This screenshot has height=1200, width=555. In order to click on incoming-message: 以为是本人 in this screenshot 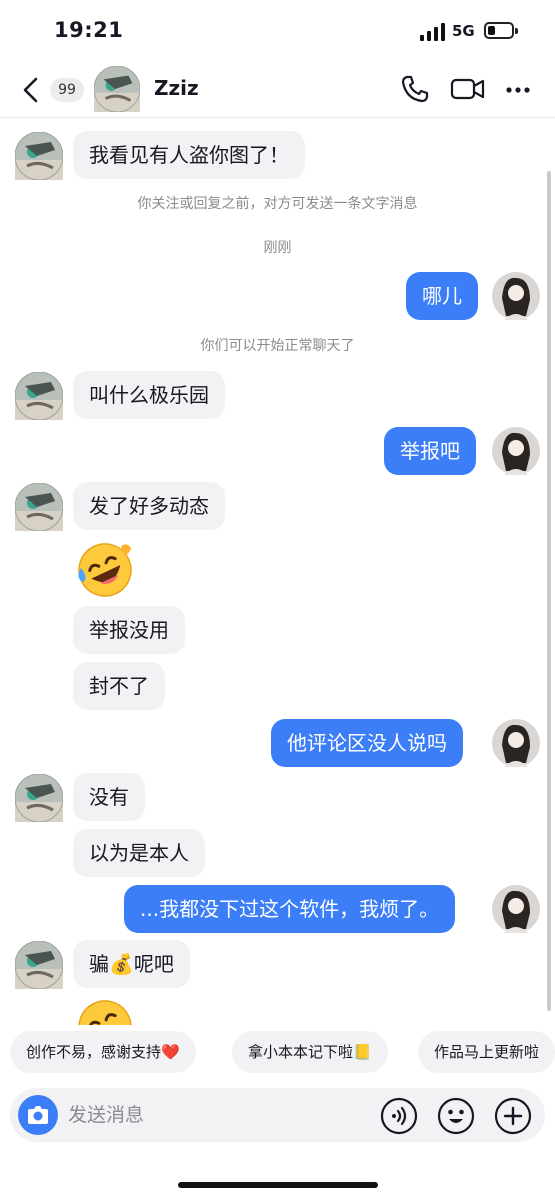, I will do `click(139, 853)`.